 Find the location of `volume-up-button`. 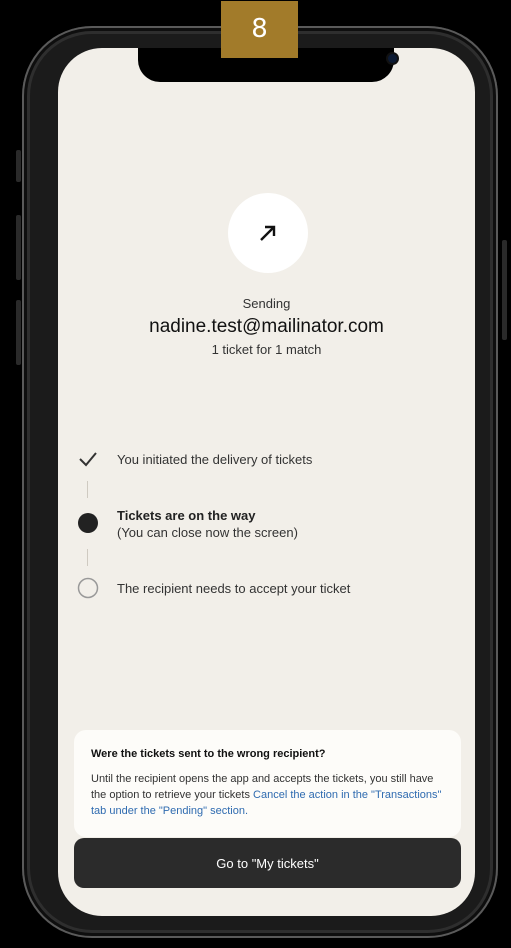

volume-up-button is located at coordinates (18, 247).